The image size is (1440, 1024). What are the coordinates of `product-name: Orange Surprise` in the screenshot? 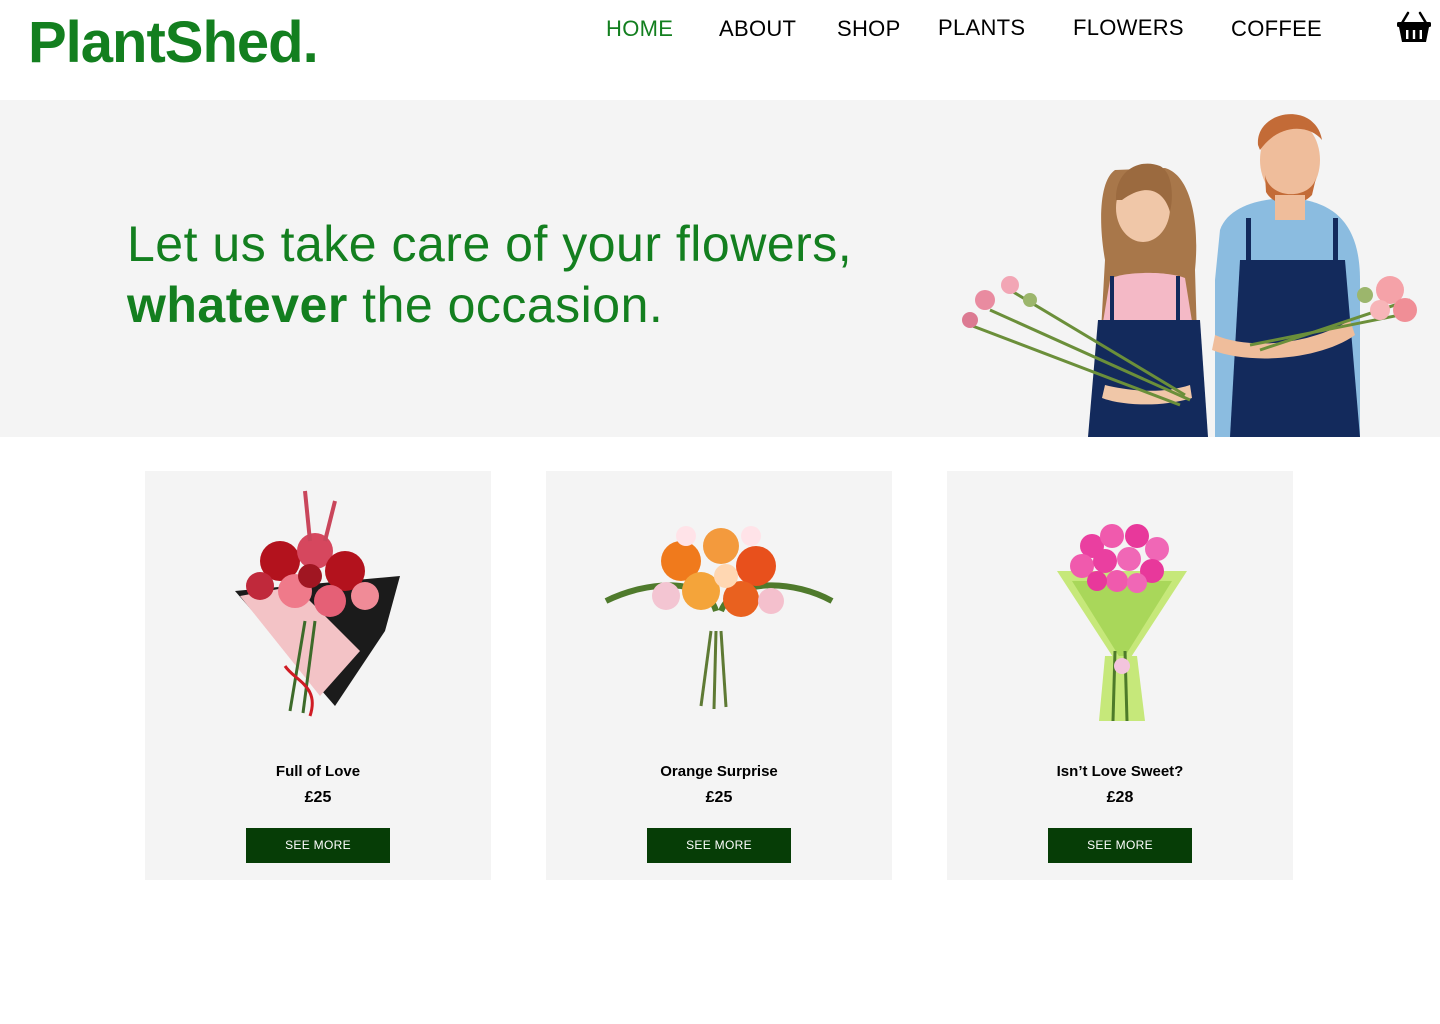 It's located at (719, 771).